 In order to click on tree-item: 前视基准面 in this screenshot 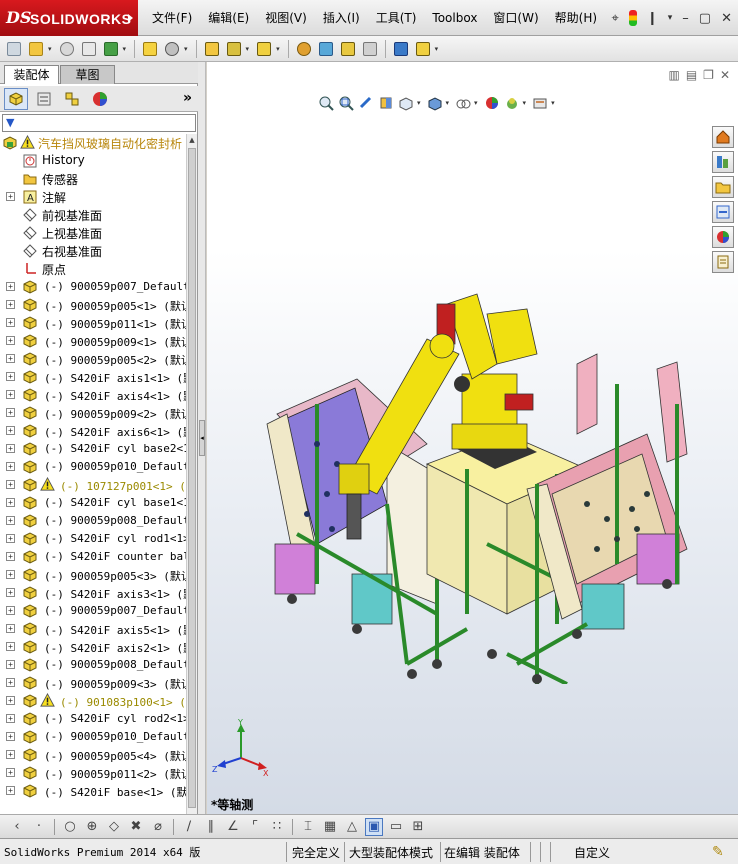, I will do `click(93, 215)`.